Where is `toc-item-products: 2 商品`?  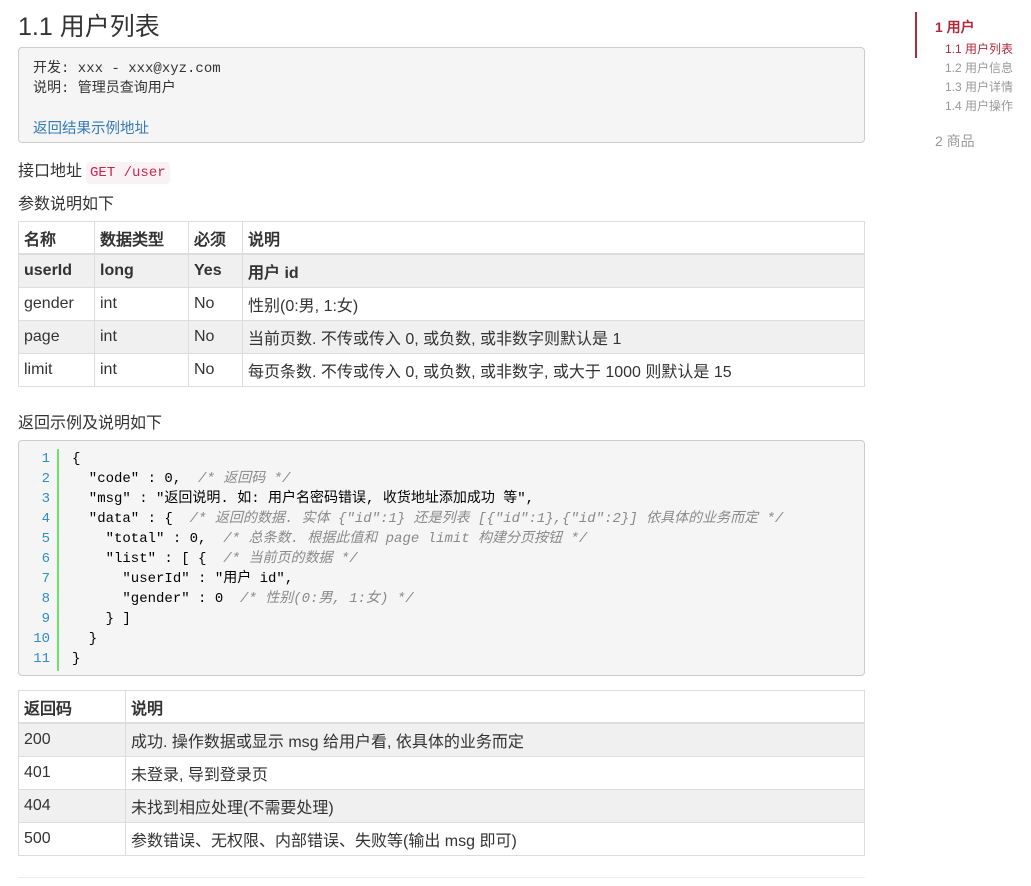
toc-item-products: 2 商品 is located at coordinates (955, 141).